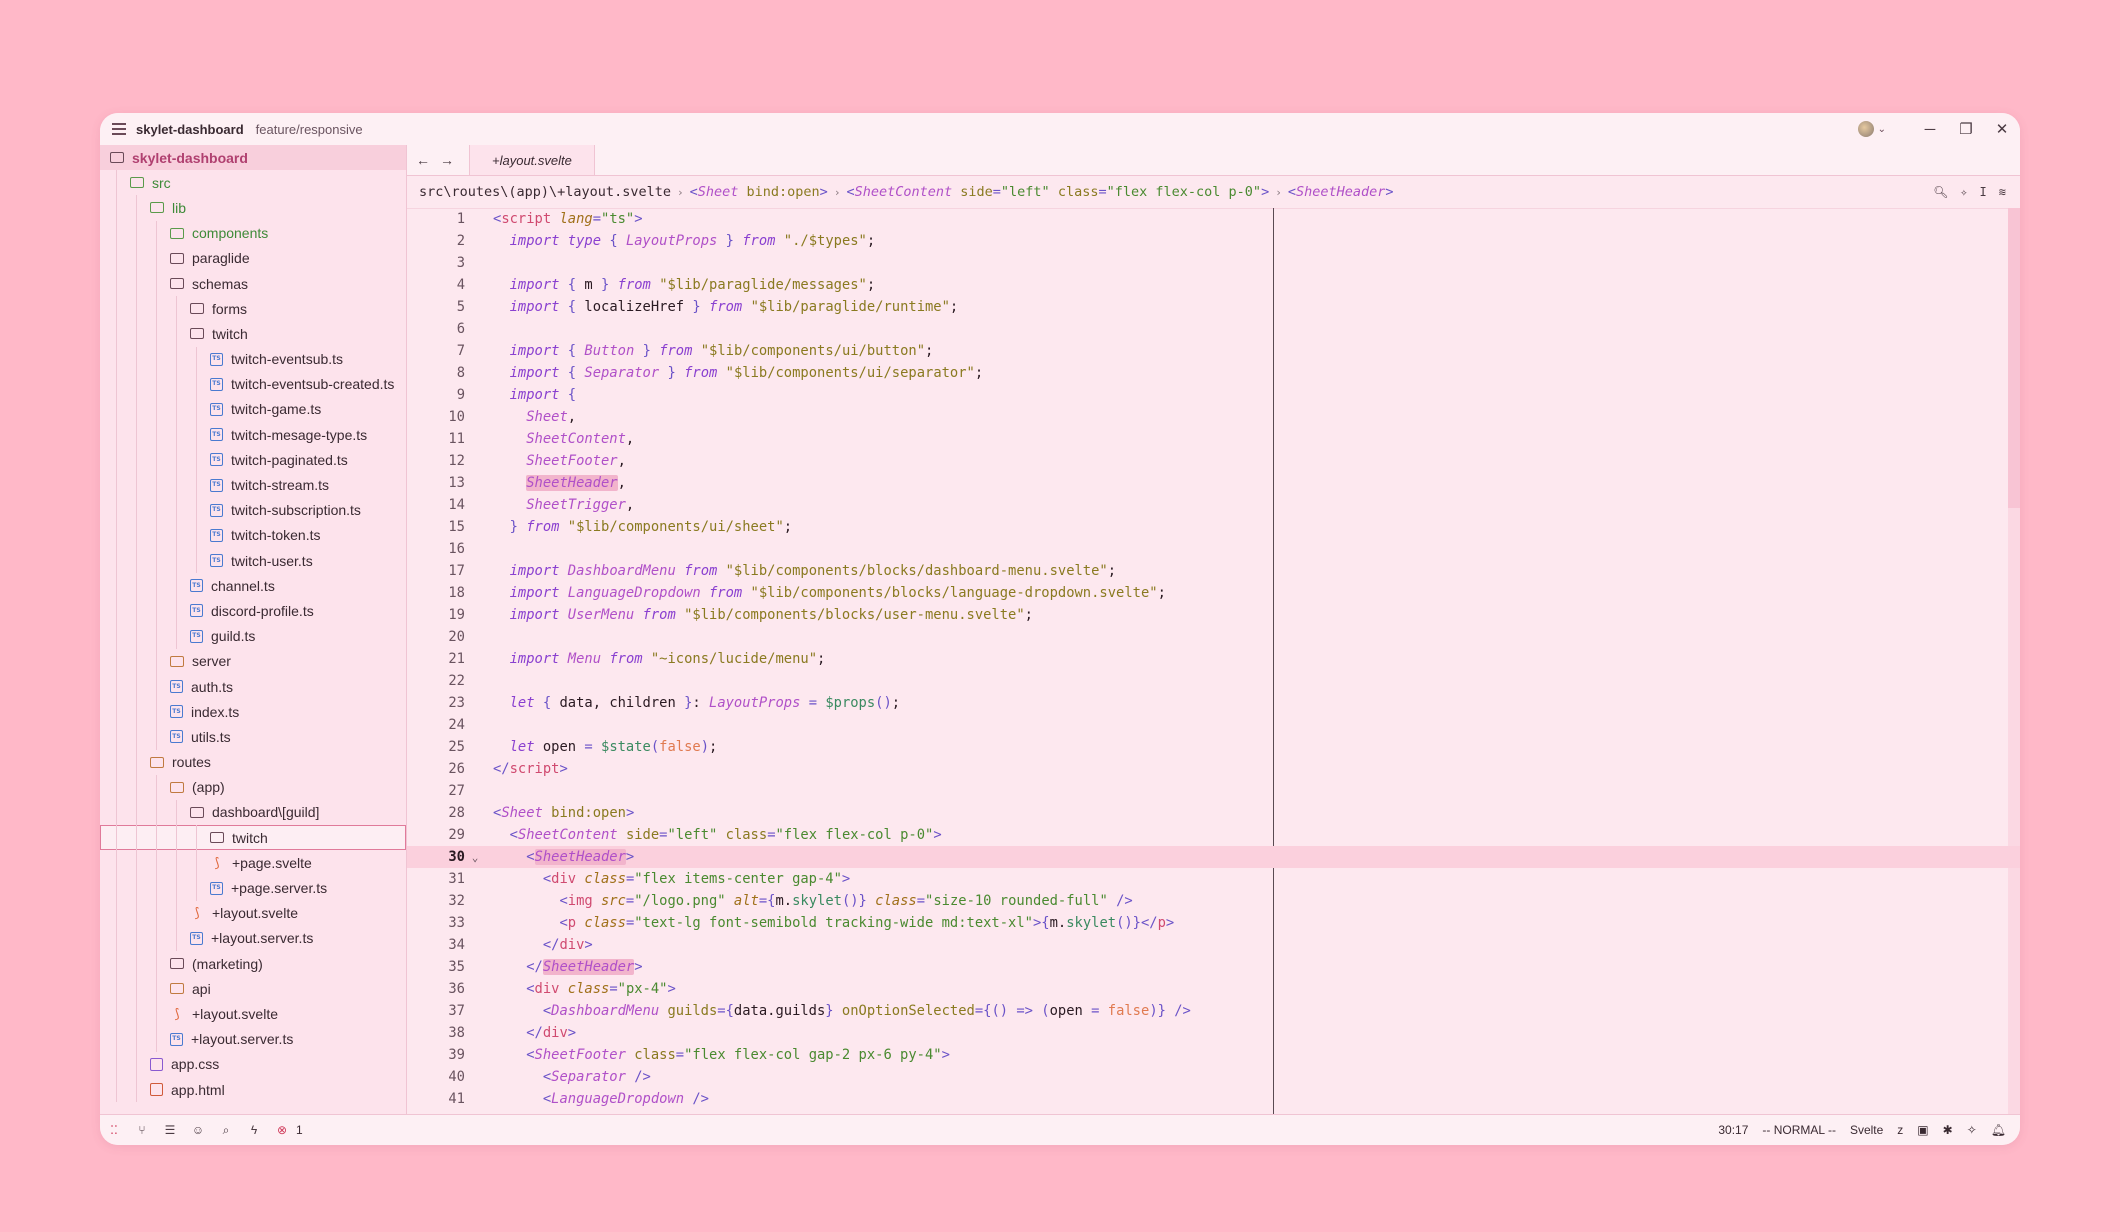  What do you see at coordinates (253, 611) in the screenshot?
I see `tree-item: TS discord-profile.ts` at bounding box center [253, 611].